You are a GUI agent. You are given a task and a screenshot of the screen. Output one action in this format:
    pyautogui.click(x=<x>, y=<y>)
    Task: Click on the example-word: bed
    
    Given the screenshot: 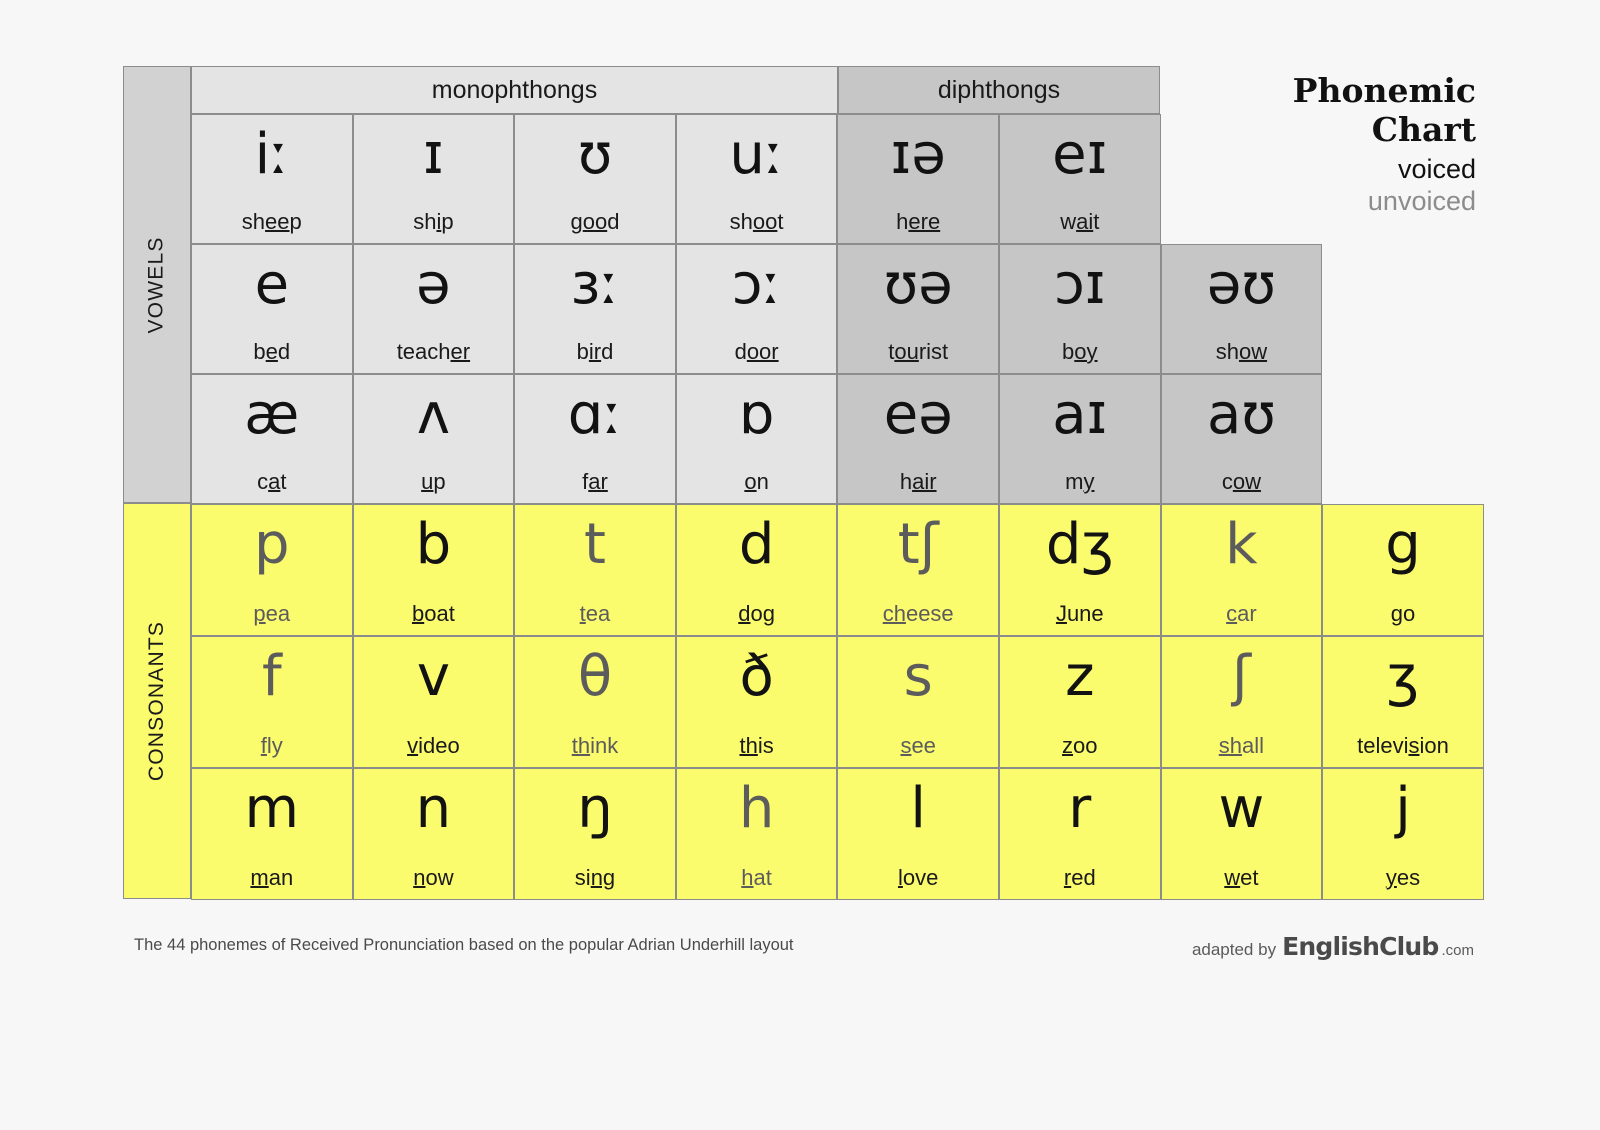 What is the action you would take?
    pyautogui.click(x=272, y=351)
    